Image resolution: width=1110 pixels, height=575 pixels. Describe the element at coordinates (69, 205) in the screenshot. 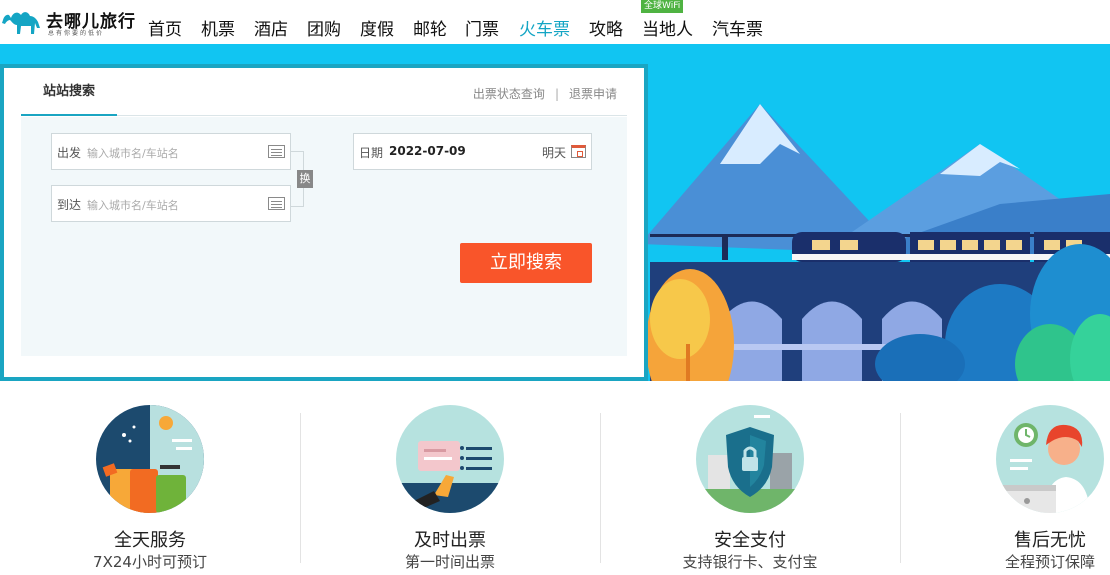

I see `arrival-label: 到达` at that location.